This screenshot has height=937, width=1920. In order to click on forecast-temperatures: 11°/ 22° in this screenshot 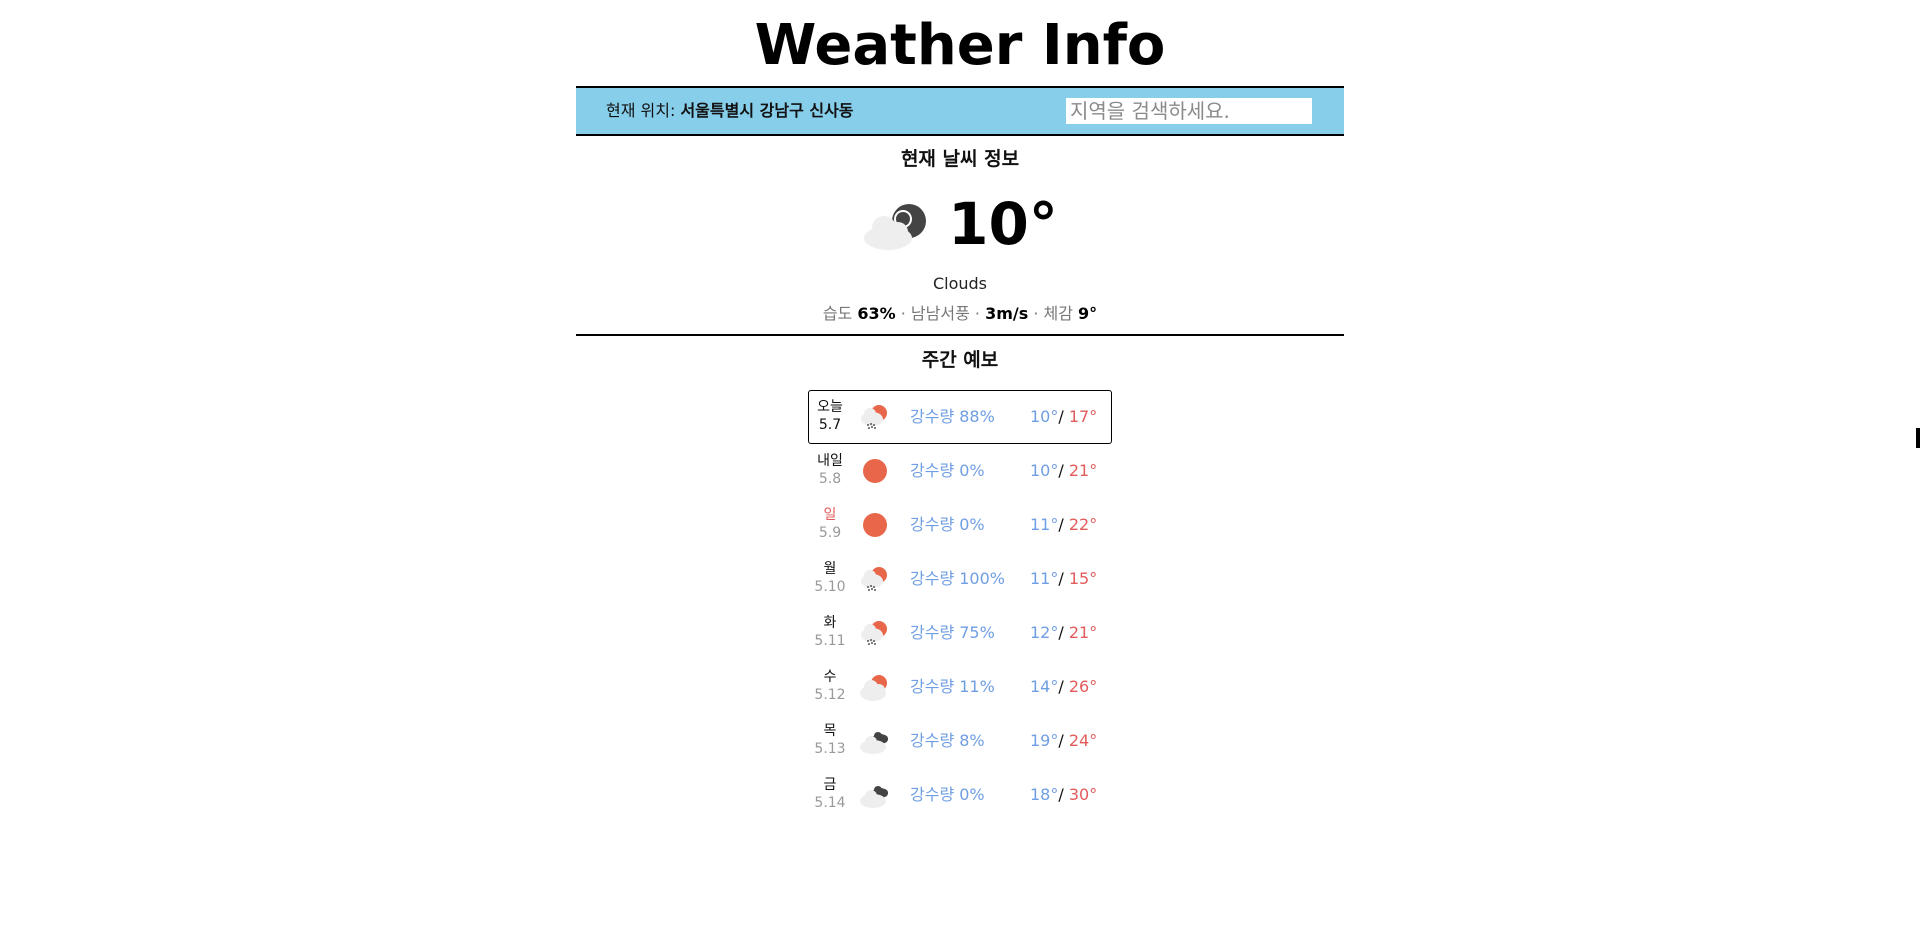, I will do `click(1063, 525)`.